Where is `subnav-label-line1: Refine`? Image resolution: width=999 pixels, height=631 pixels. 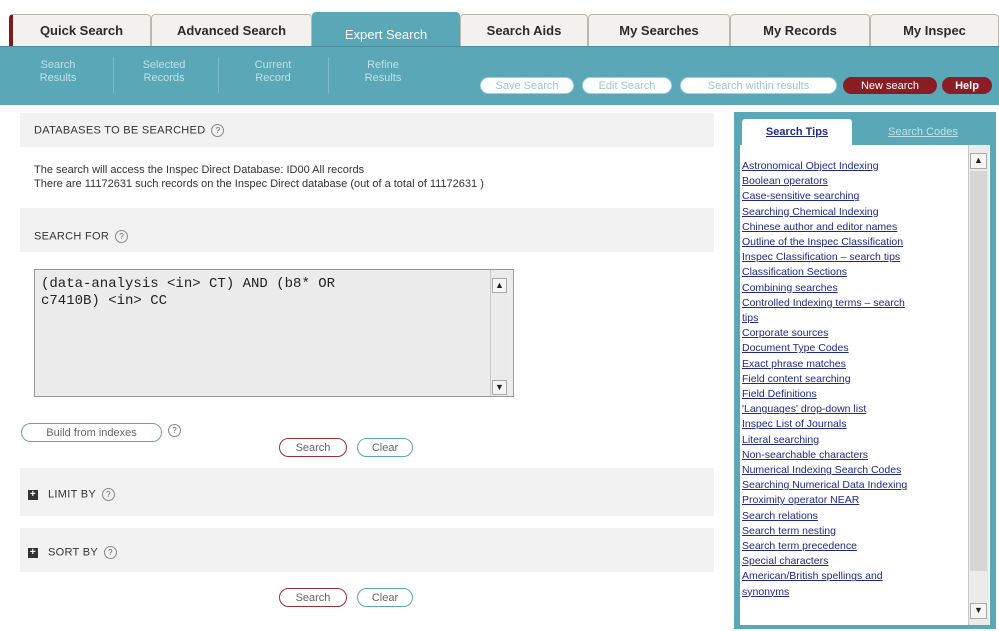
subnav-label-line1: Refine is located at coordinates (383, 65).